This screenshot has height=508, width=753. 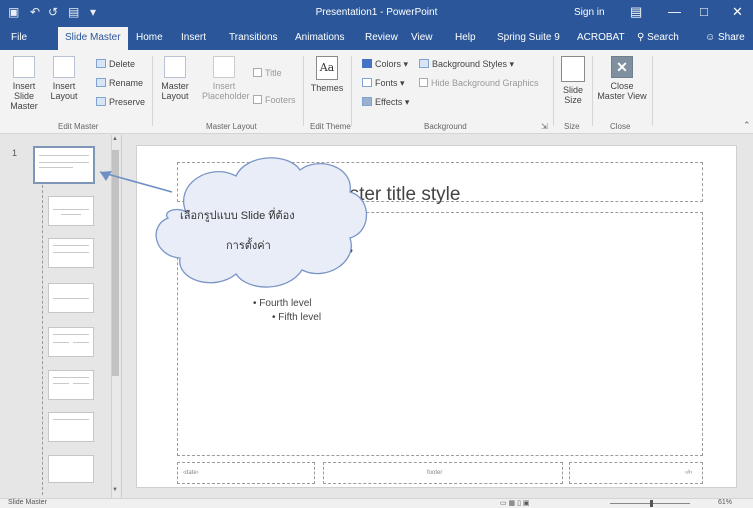 I want to click on zoom-level: 61%, so click(x=725, y=502).